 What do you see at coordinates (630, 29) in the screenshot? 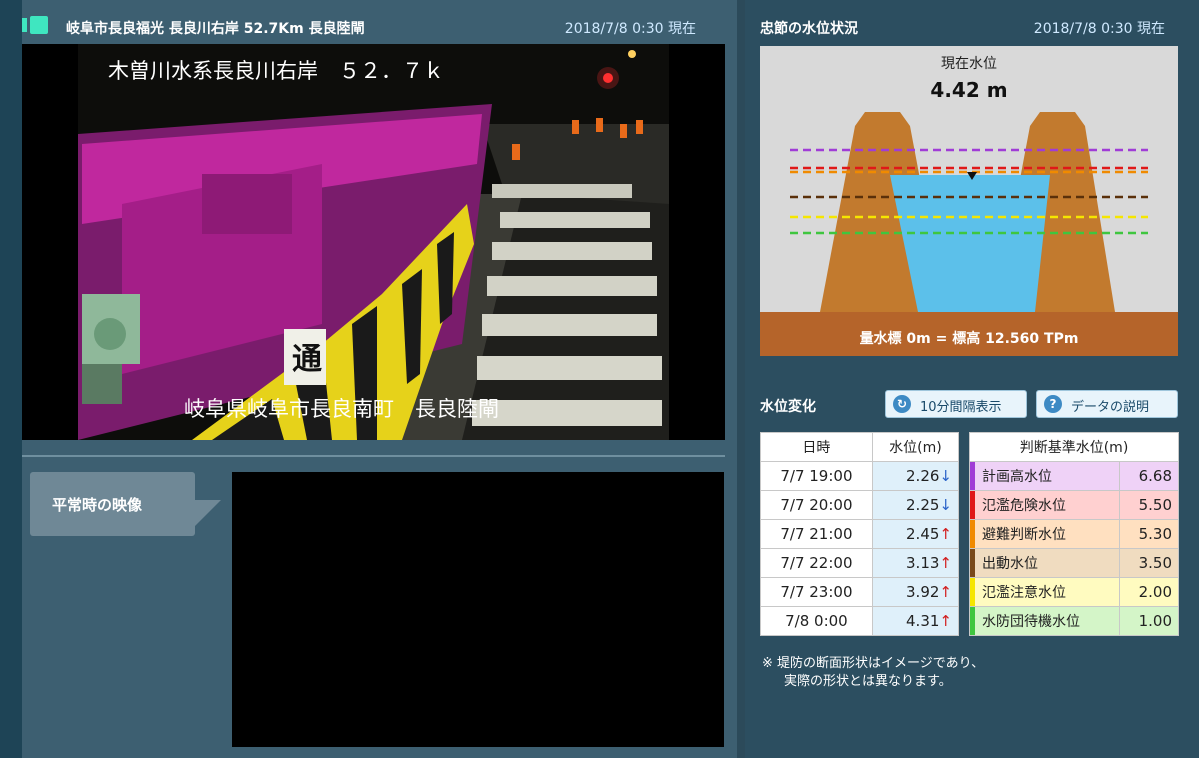
I see `camera-timestamp: 2018/7/8 0:30 現在` at bounding box center [630, 29].